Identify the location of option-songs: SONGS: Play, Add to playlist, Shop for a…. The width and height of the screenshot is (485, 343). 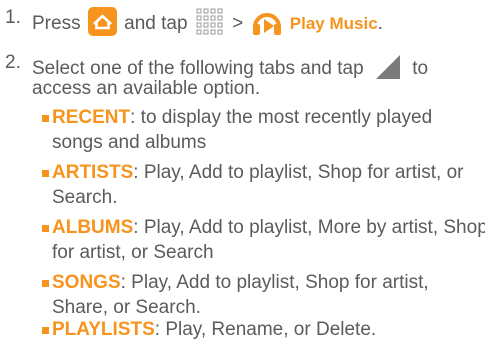
(240, 283).